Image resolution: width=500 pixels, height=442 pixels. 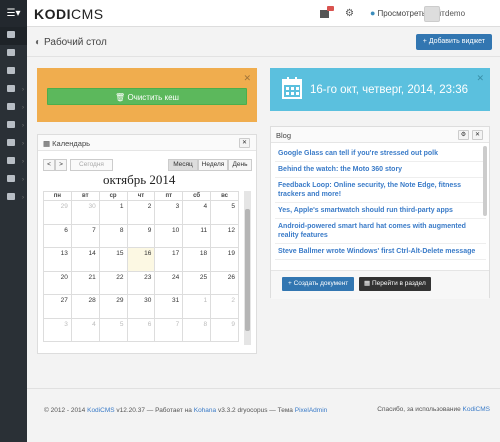 What do you see at coordinates (141, 259) in the screenshot?
I see `calendar-day-today: 16` at bounding box center [141, 259].